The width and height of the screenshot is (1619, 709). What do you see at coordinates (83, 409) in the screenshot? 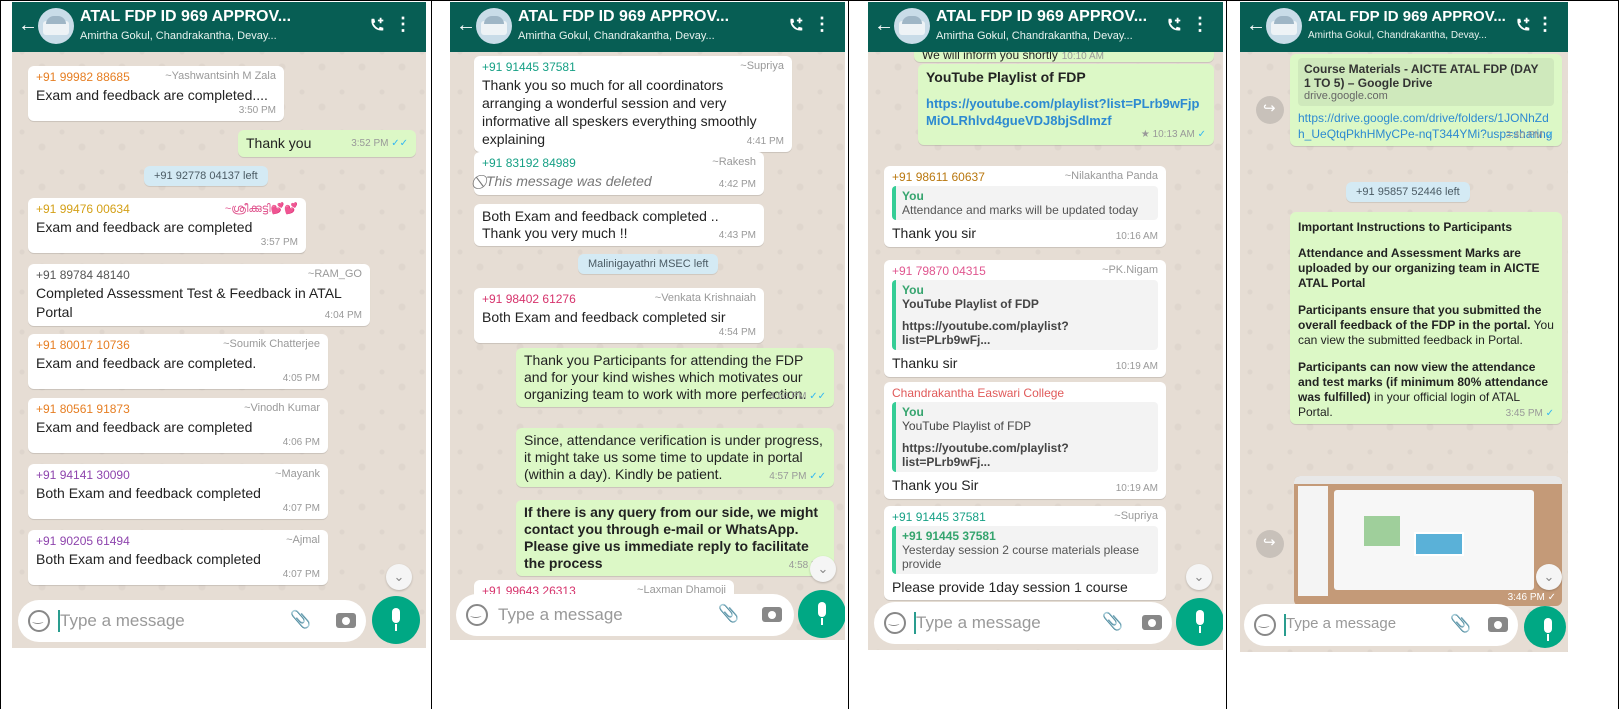
I see `sender-number: +91 80561 91873` at bounding box center [83, 409].